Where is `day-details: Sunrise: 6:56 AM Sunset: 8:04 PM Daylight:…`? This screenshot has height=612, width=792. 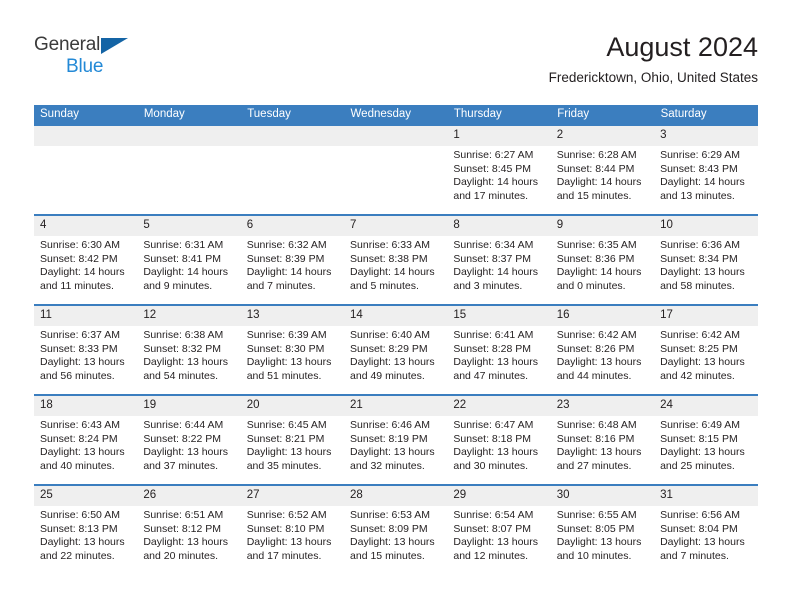
day-details: Sunrise: 6:56 AM Sunset: 8:04 PM Daylight:… is located at coordinates (705, 534).